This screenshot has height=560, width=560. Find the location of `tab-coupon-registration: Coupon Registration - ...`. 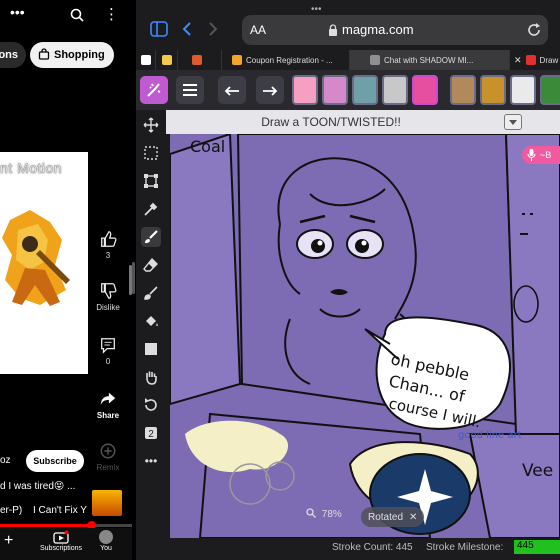

tab-coupon-registration: Coupon Registration - ... is located at coordinates (286, 60).